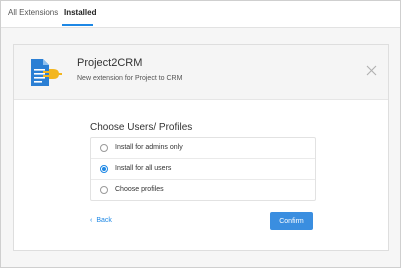  What do you see at coordinates (130, 78) in the screenshot?
I see `extension-description: New extension for Project to CRM` at bounding box center [130, 78].